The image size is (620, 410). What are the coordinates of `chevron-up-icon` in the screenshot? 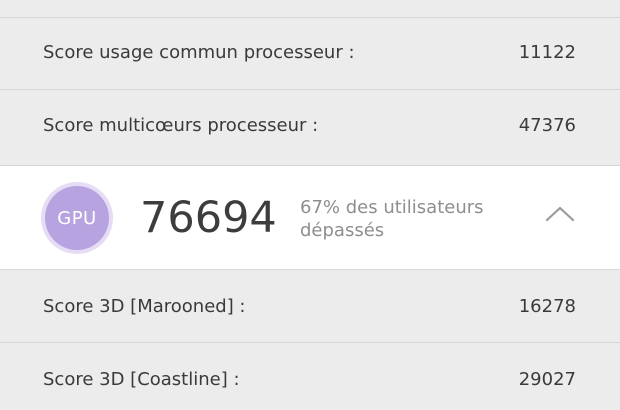 It's located at (560, 214).